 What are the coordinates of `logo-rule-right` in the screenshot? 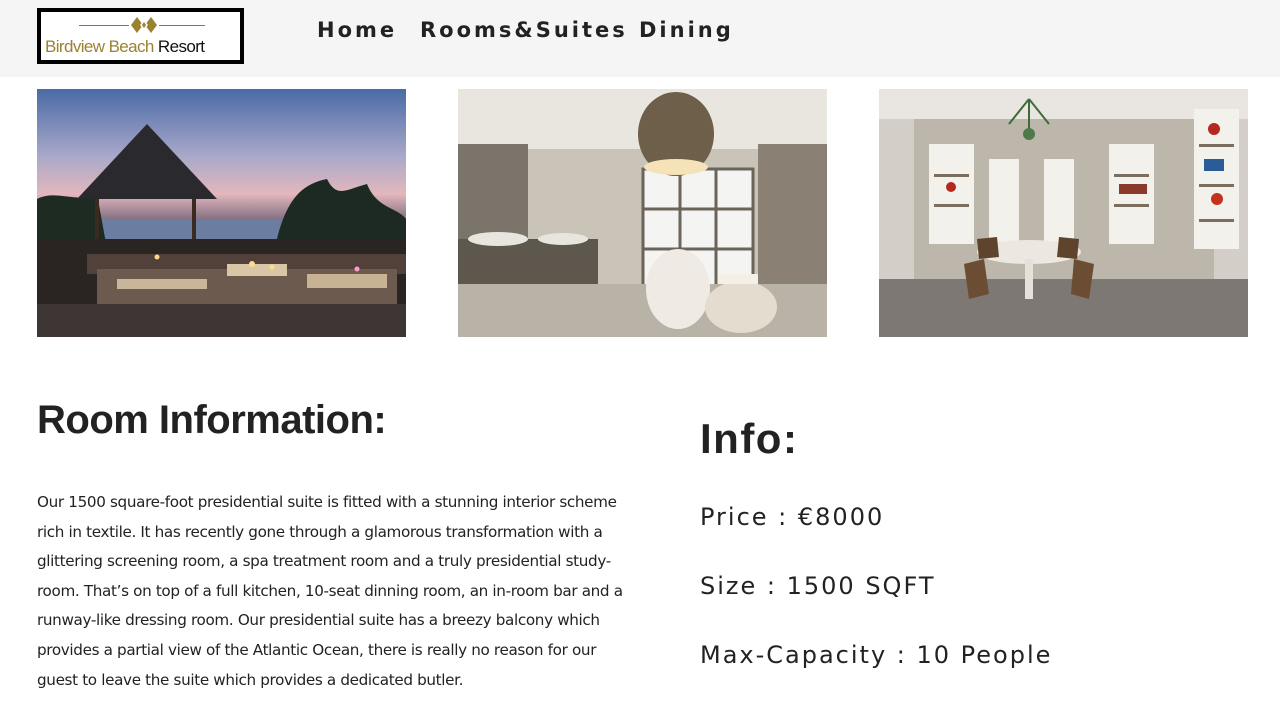 It's located at (182, 25).